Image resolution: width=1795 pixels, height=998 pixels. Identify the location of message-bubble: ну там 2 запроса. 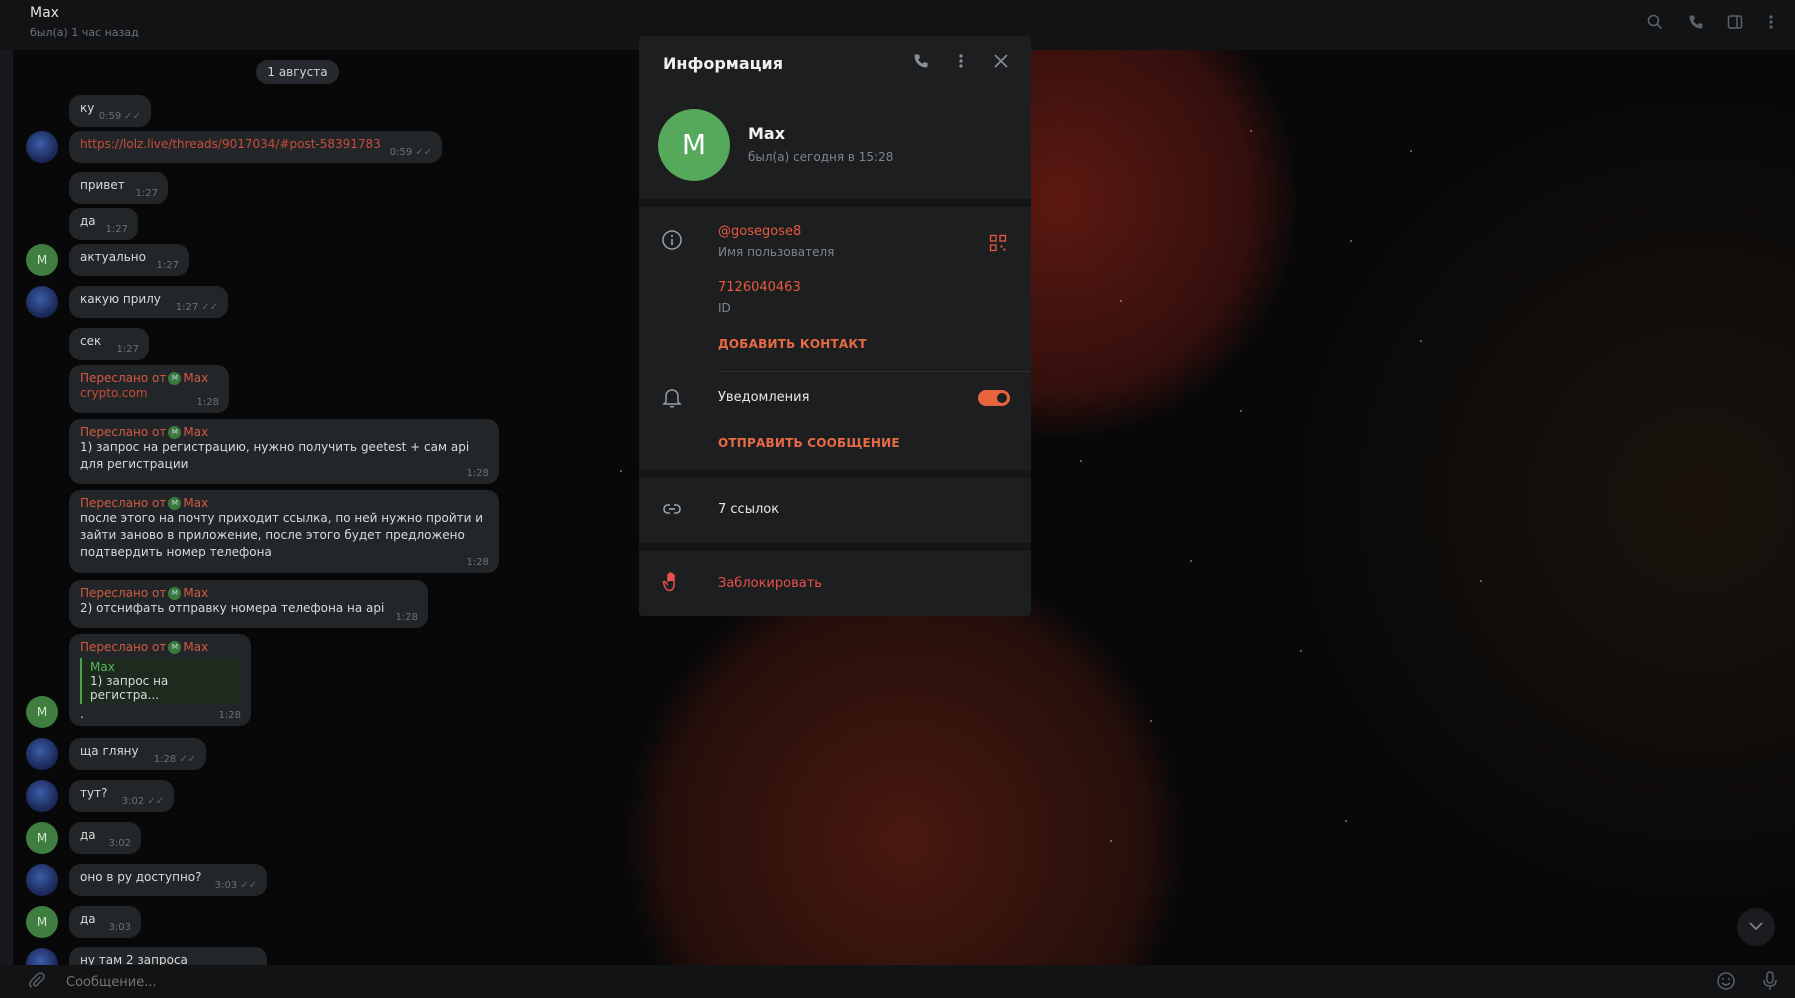
(168, 956).